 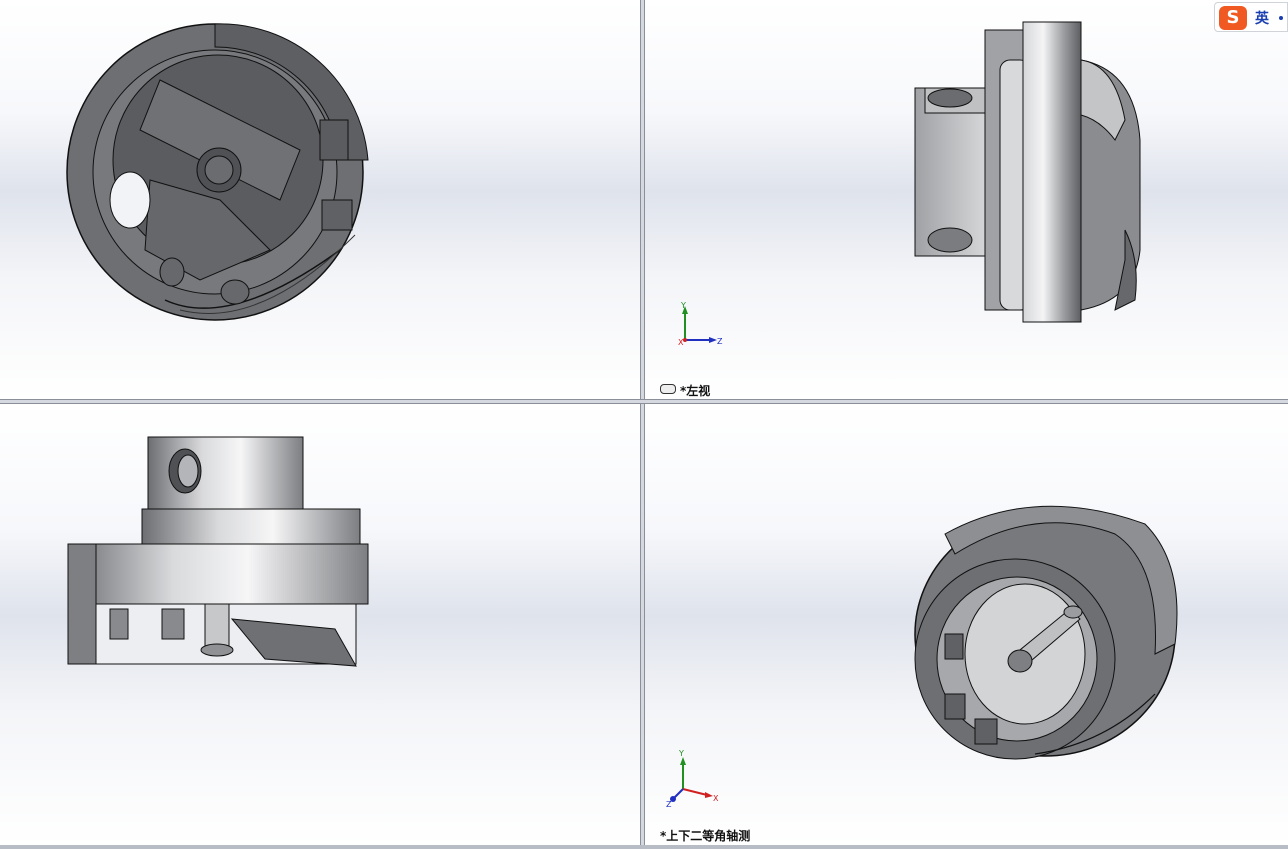 I want to click on sogou-ime-icon: S, so click(x=1233, y=18).